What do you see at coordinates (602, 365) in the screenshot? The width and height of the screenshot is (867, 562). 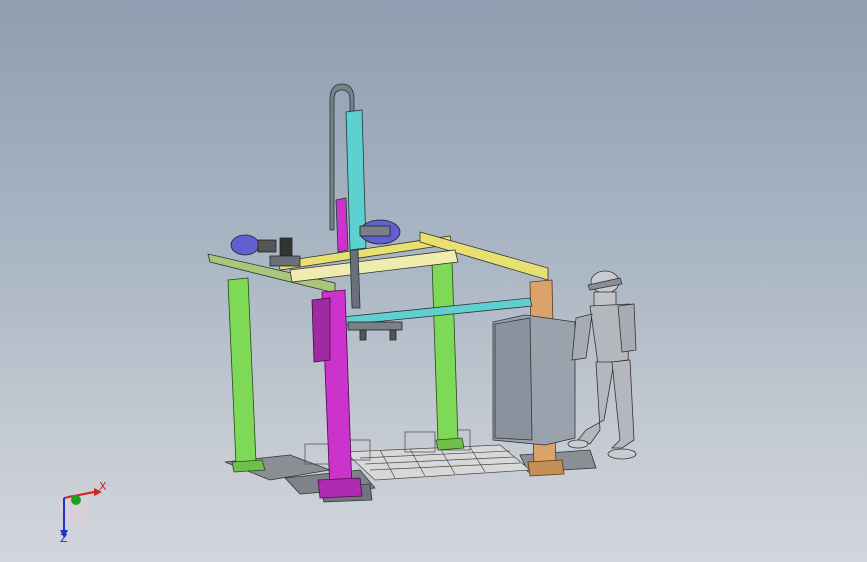 I see `human-figure` at bounding box center [602, 365].